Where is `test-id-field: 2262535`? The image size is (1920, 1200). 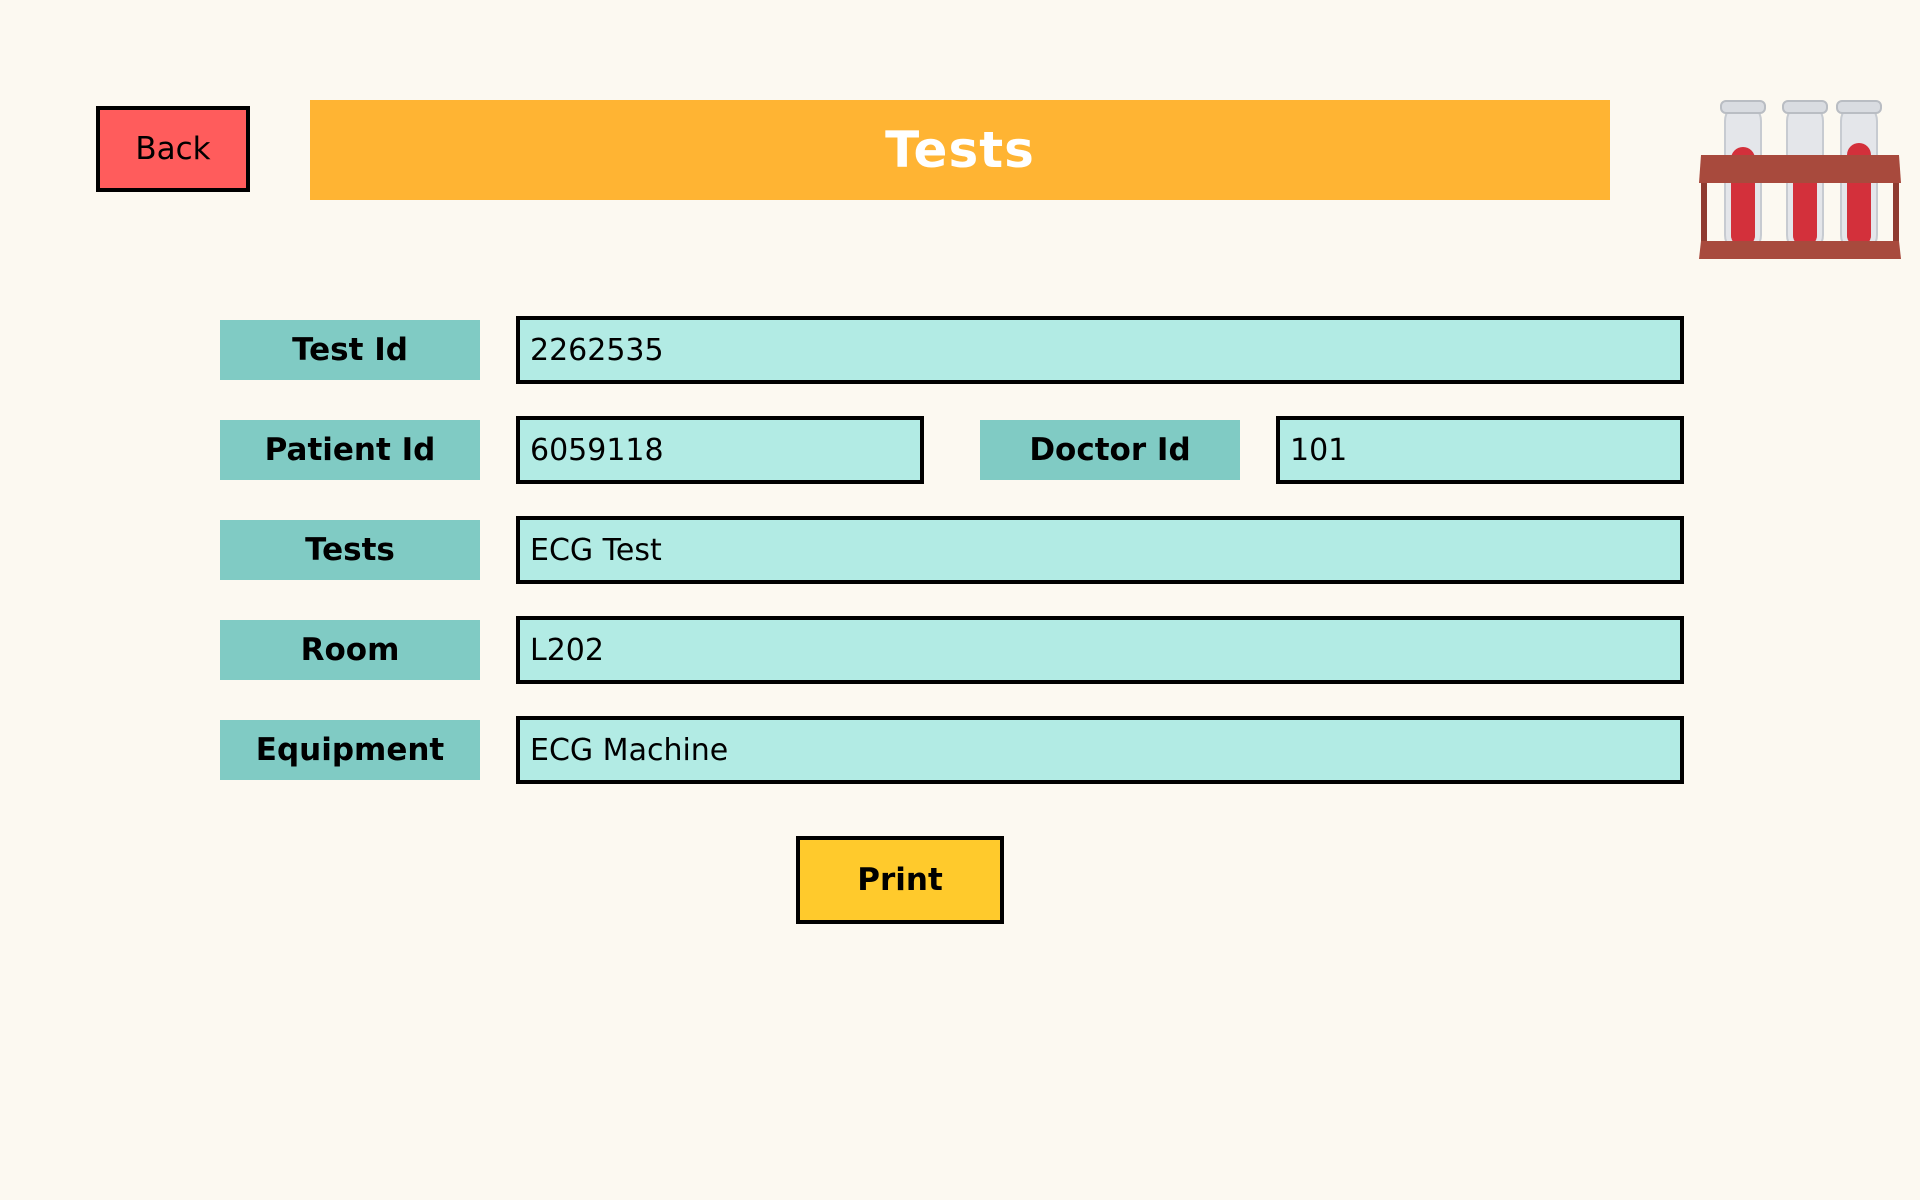
test-id-field: 2262535 is located at coordinates (1100, 350).